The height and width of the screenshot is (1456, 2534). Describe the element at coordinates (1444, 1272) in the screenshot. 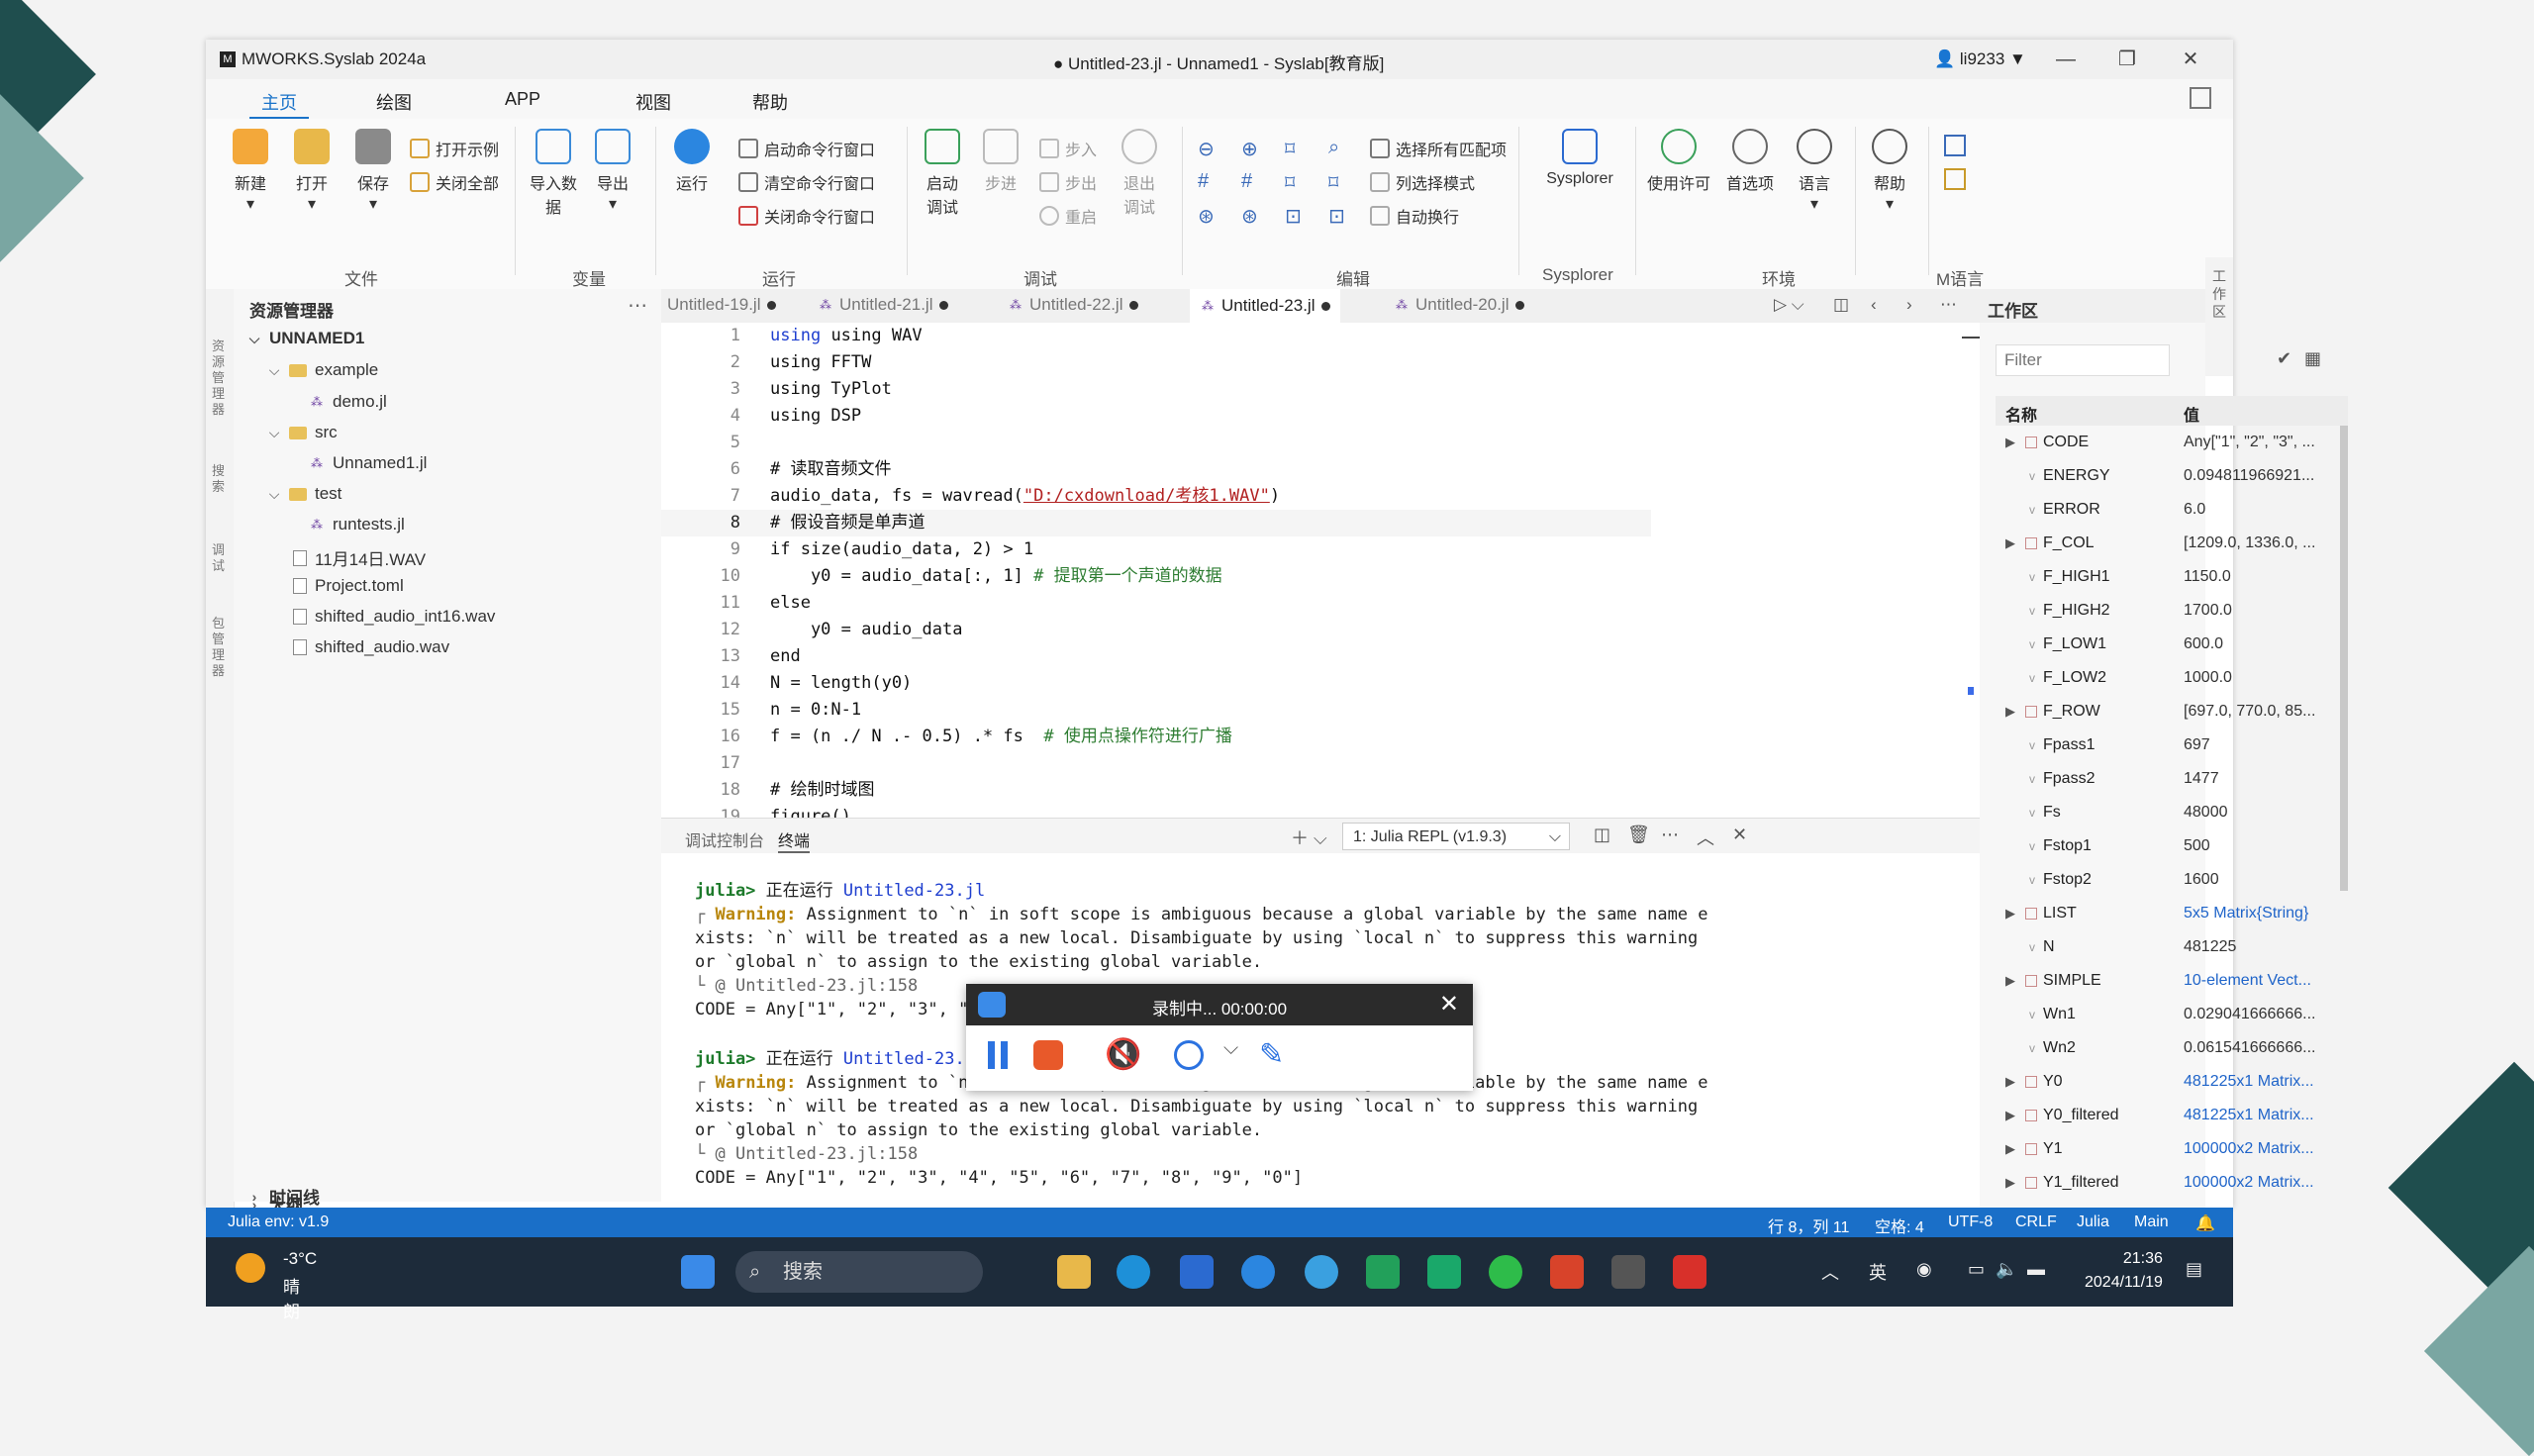

I see `app-icon-q` at that location.